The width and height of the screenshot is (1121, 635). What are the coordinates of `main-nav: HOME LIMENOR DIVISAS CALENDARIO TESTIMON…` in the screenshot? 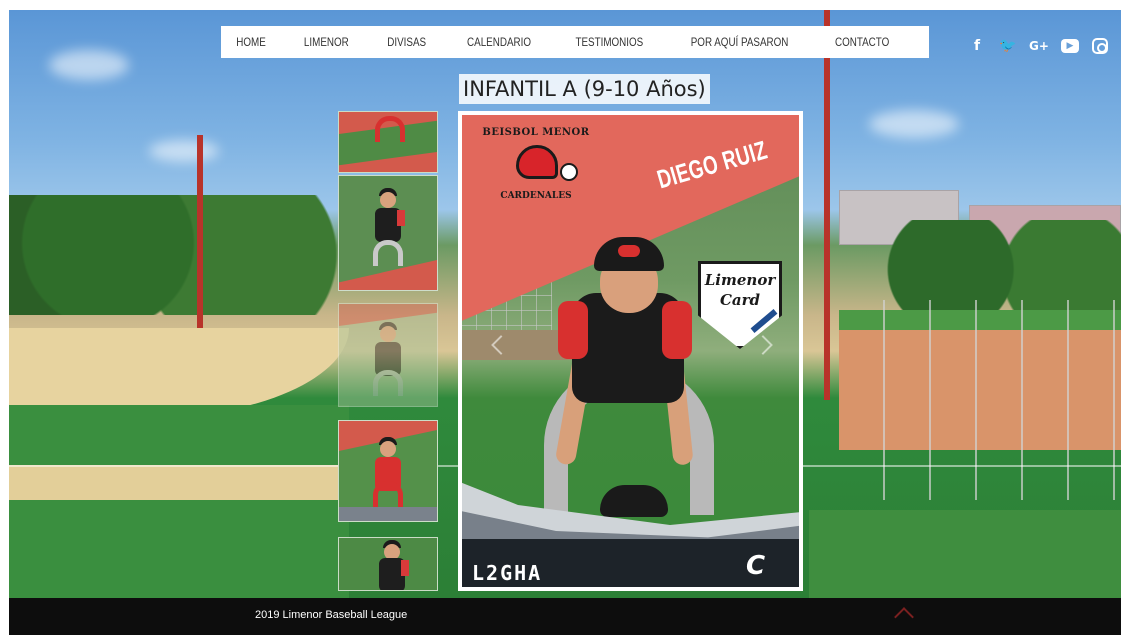 It's located at (575, 42).